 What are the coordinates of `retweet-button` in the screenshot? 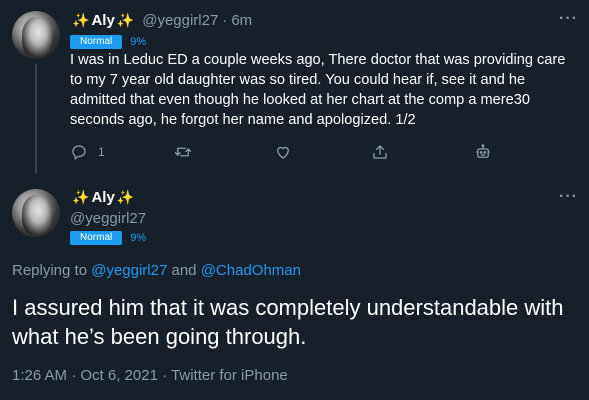 It's located at (183, 152).